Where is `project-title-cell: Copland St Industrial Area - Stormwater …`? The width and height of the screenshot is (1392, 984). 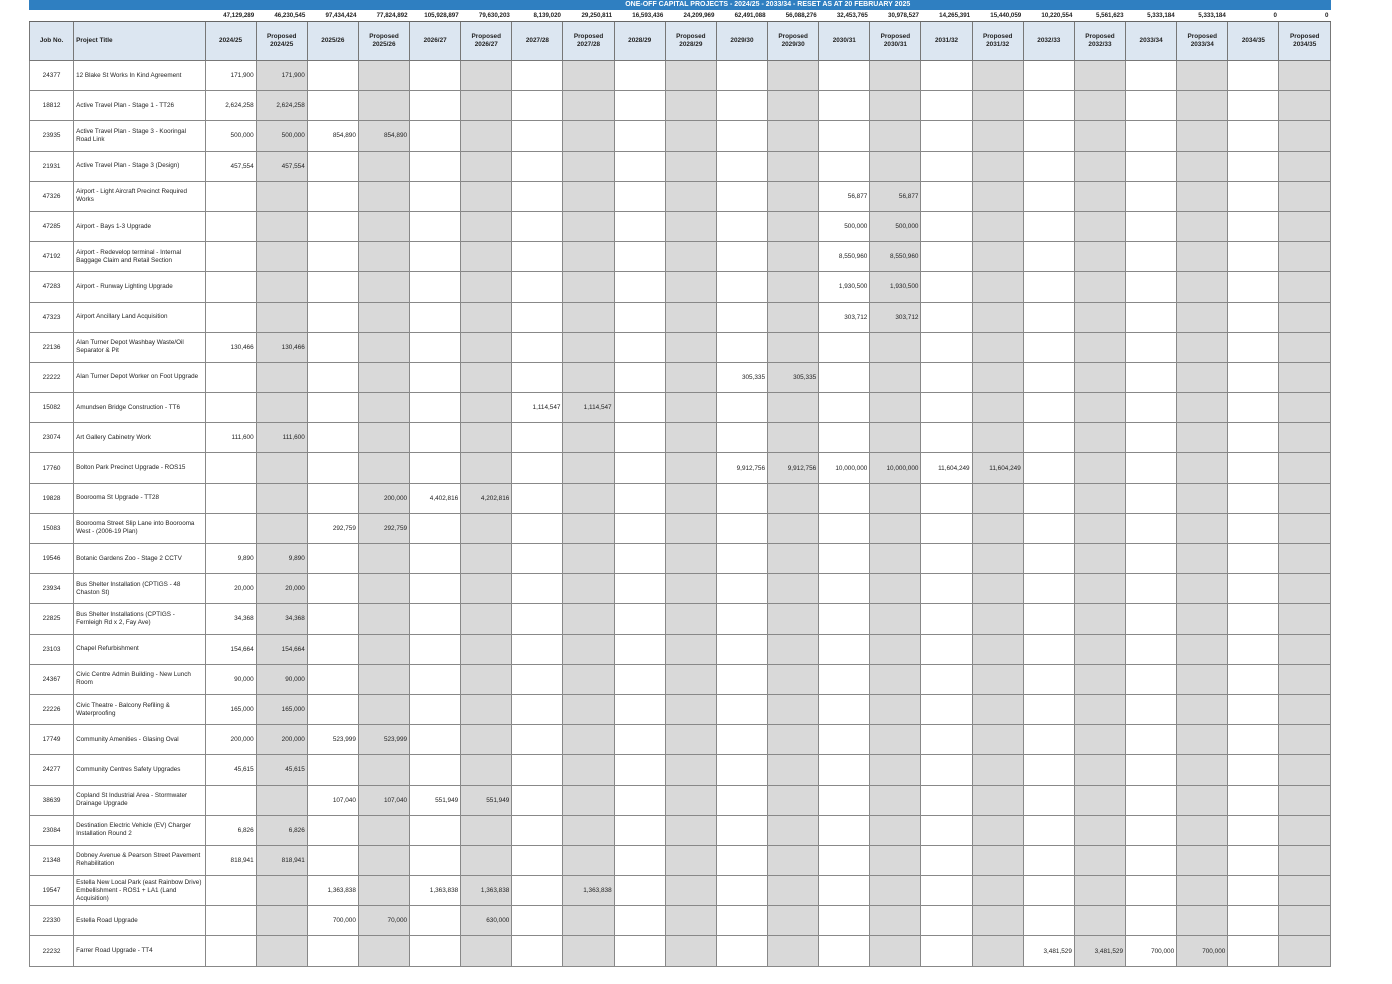 project-title-cell: Copland St Industrial Area - Stormwater … is located at coordinates (139, 800).